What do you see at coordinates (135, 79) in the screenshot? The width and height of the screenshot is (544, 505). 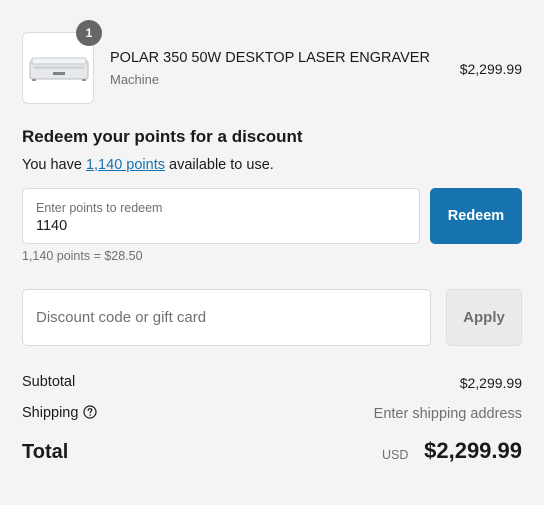 I see `product-variant: Machine` at bounding box center [135, 79].